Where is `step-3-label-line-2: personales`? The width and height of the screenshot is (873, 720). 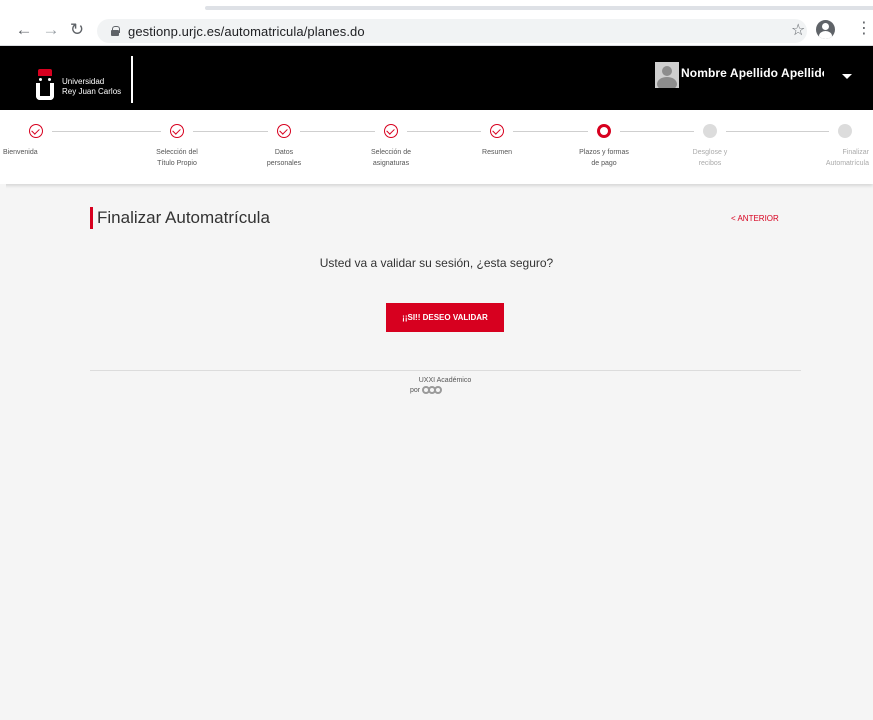
step-3-label-line-2: personales is located at coordinates (284, 163).